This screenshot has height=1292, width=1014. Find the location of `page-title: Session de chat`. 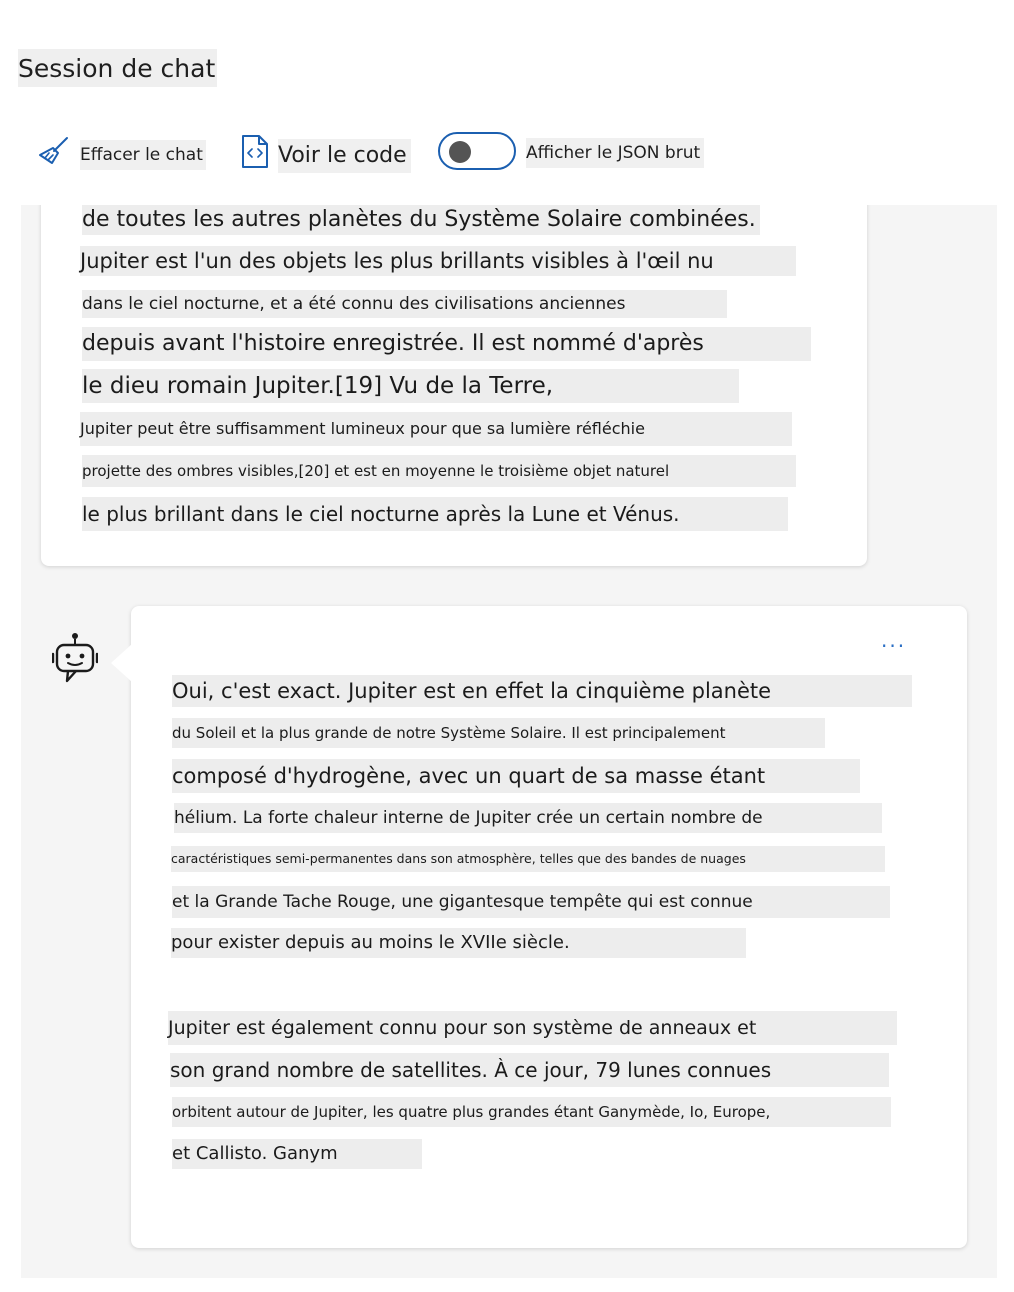

page-title: Session de chat is located at coordinates (118, 68).